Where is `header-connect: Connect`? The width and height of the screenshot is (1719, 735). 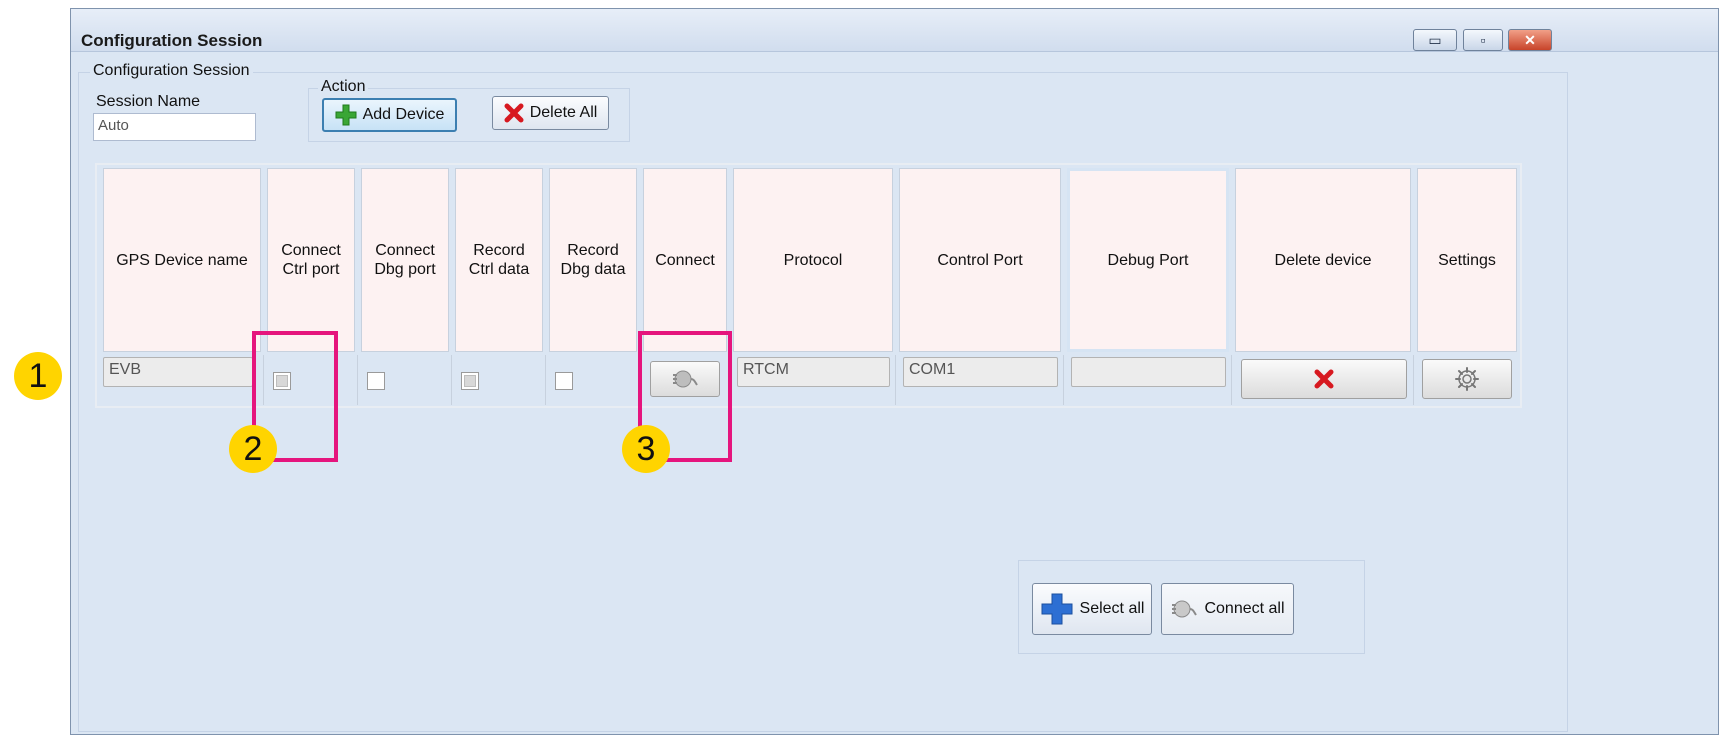 header-connect: Connect is located at coordinates (685, 260).